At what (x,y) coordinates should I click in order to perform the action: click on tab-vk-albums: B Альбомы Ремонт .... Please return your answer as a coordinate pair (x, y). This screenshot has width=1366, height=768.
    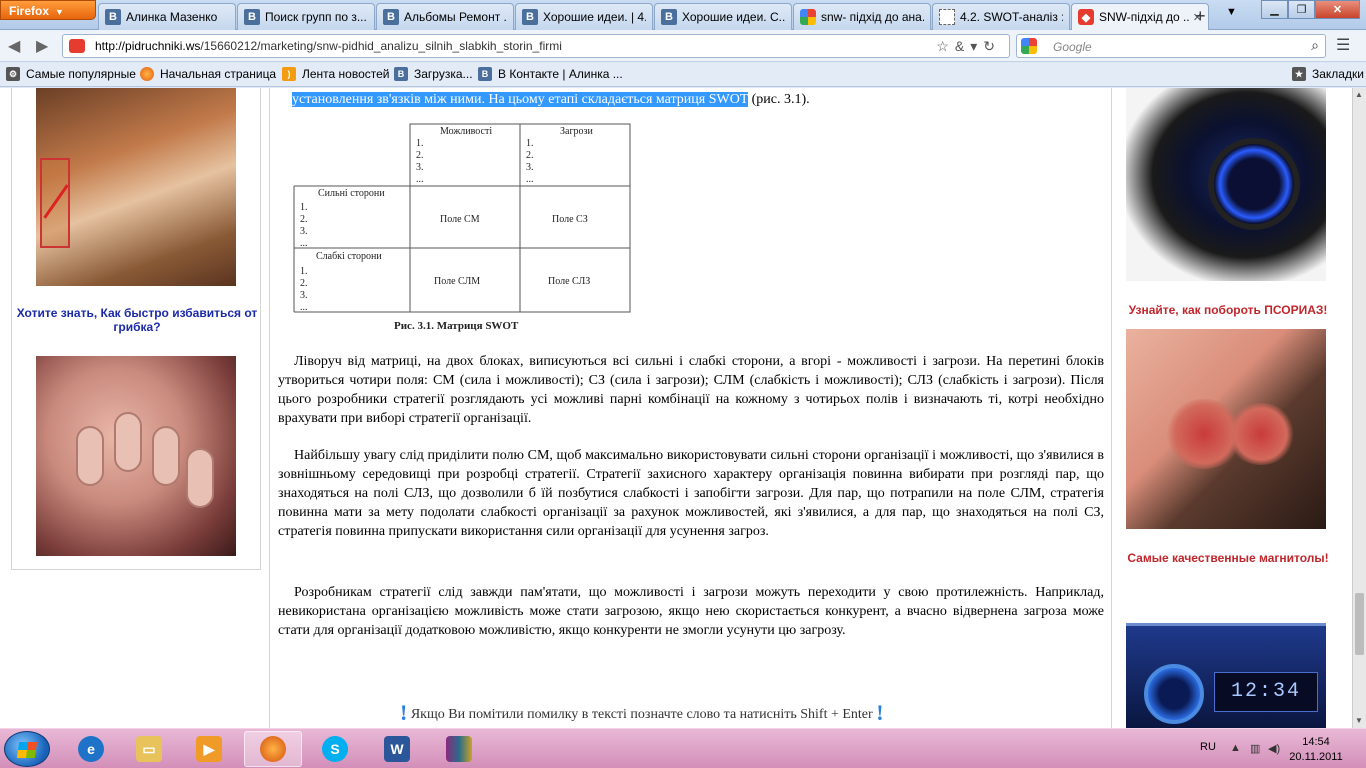
    Looking at the image, I should click on (445, 16).